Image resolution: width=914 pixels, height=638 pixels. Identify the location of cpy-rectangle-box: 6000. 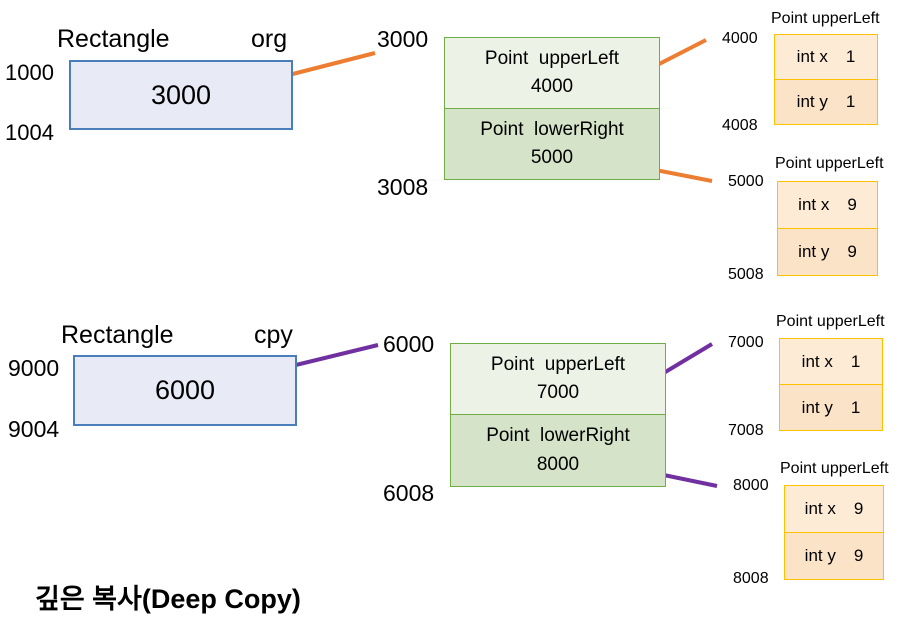
(185, 390).